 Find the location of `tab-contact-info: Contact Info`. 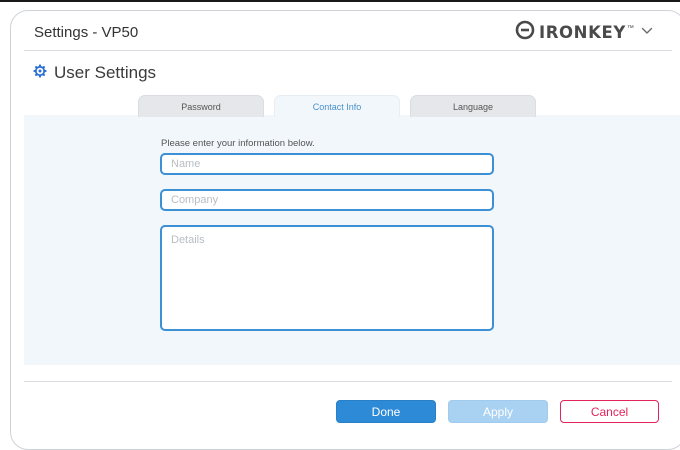

tab-contact-info: Contact Info is located at coordinates (337, 106).